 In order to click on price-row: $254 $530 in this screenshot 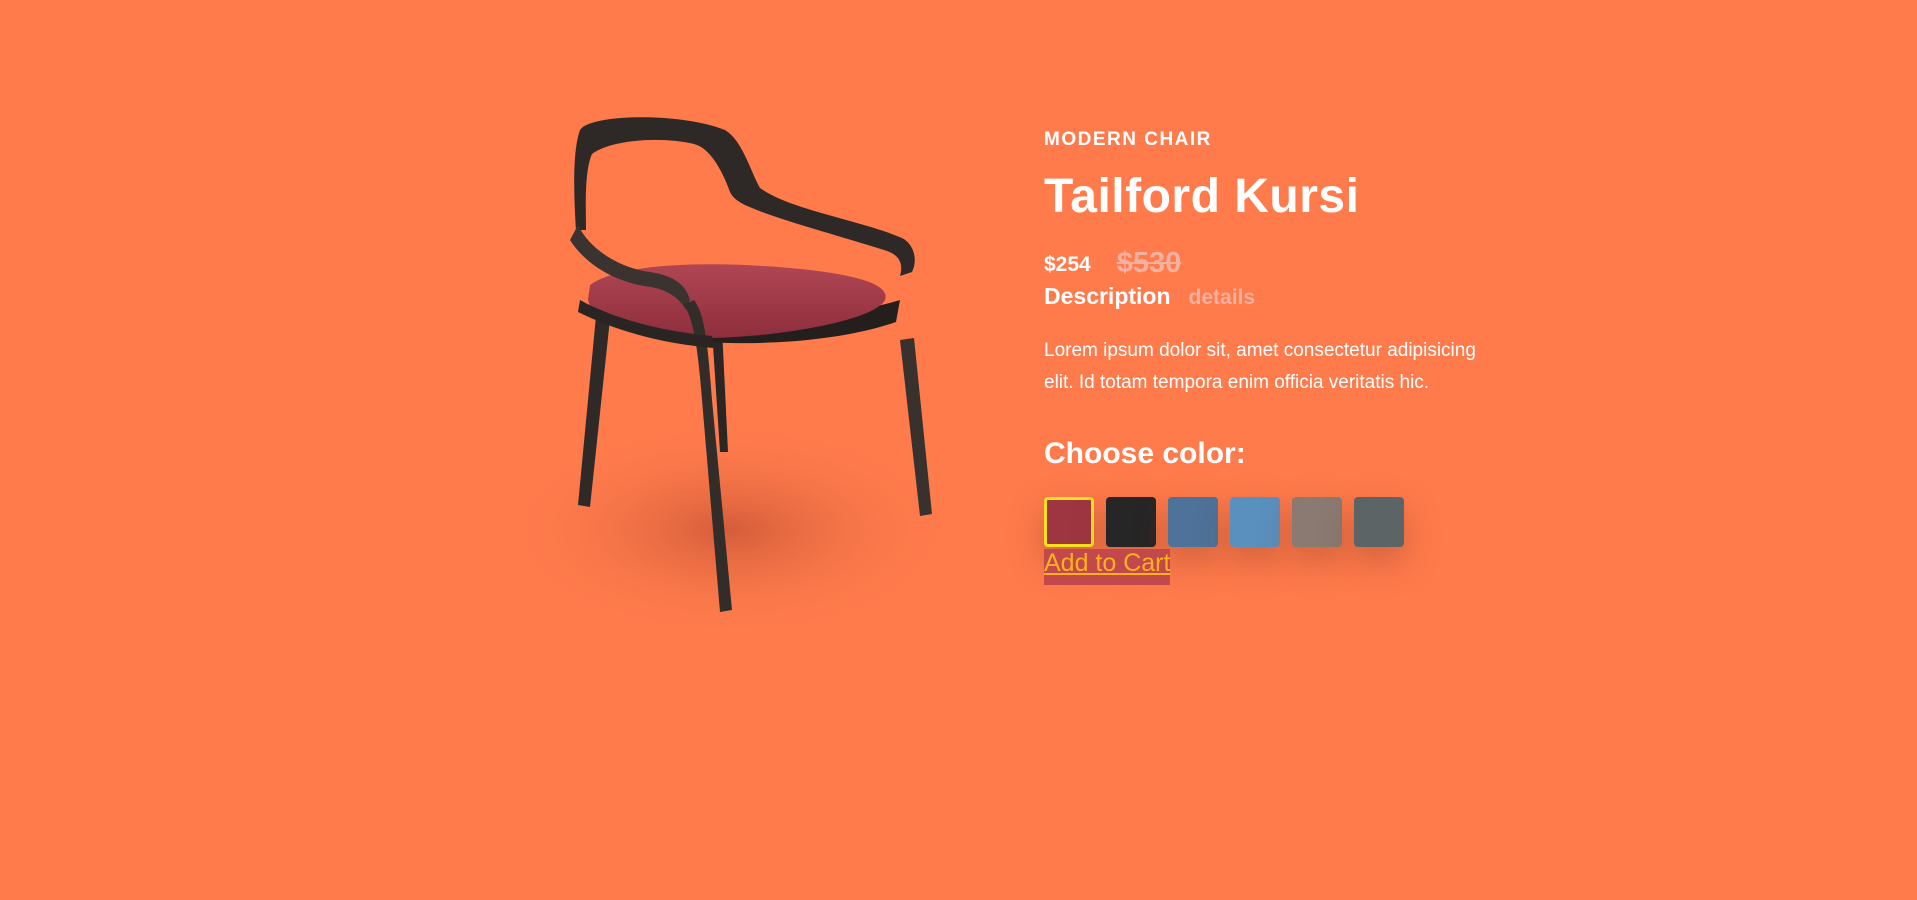, I will do `click(1279, 262)`.